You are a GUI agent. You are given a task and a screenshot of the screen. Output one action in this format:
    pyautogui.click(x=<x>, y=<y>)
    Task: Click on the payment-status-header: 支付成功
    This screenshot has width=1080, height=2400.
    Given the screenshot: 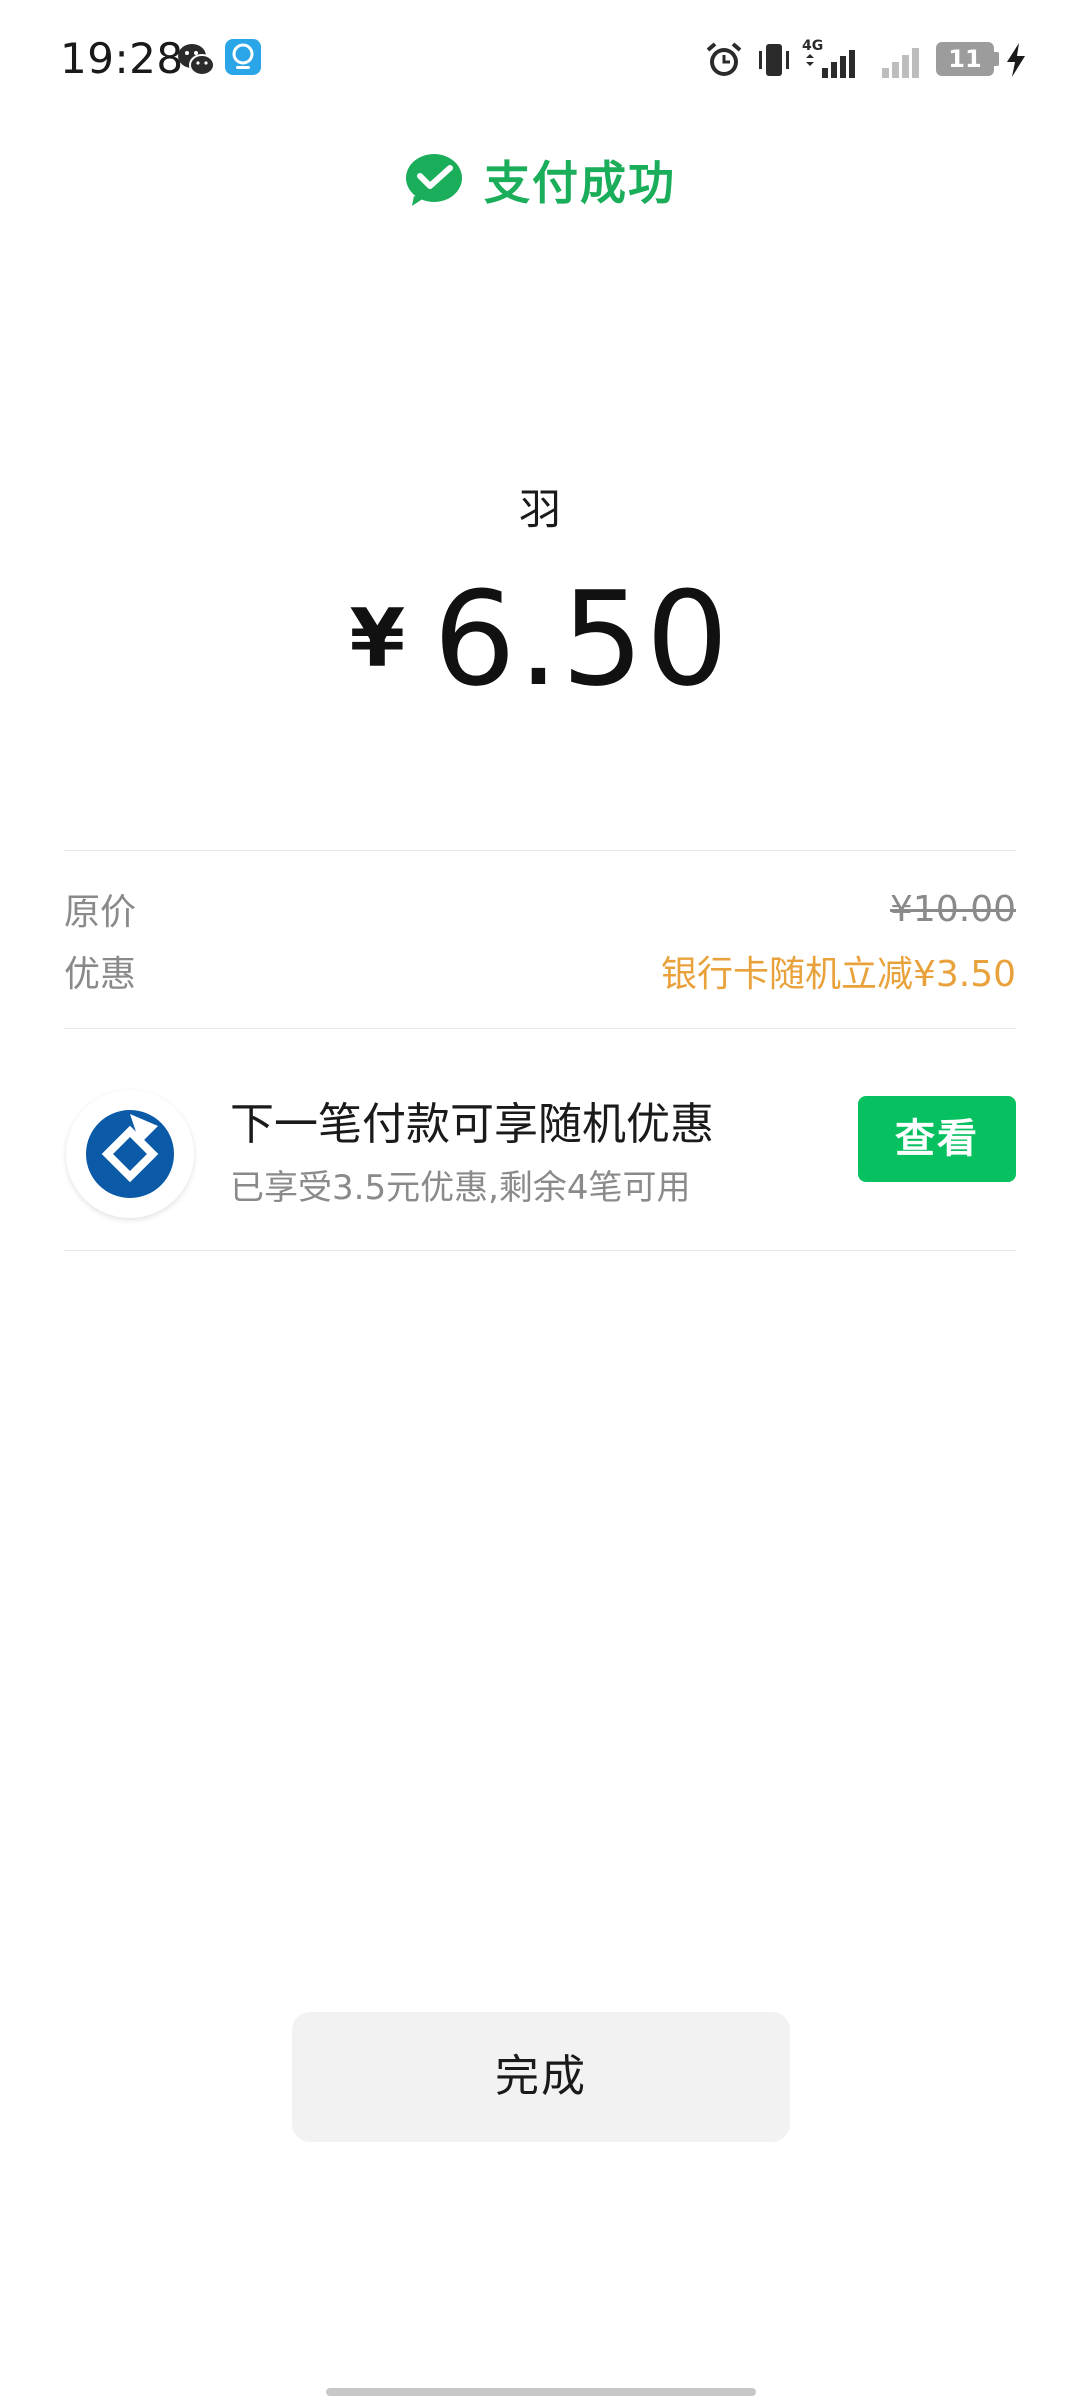 What is the action you would take?
    pyautogui.click(x=540, y=180)
    